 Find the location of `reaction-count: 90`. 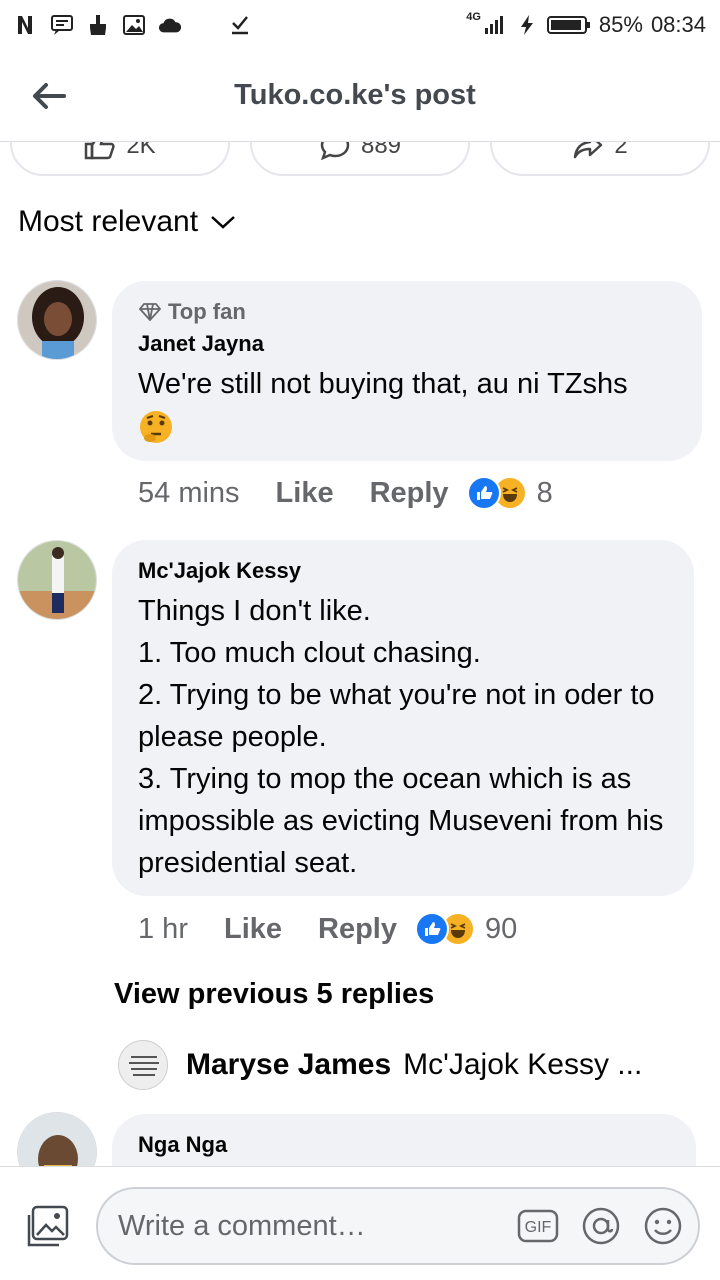

reaction-count: 90 is located at coordinates (501, 928).